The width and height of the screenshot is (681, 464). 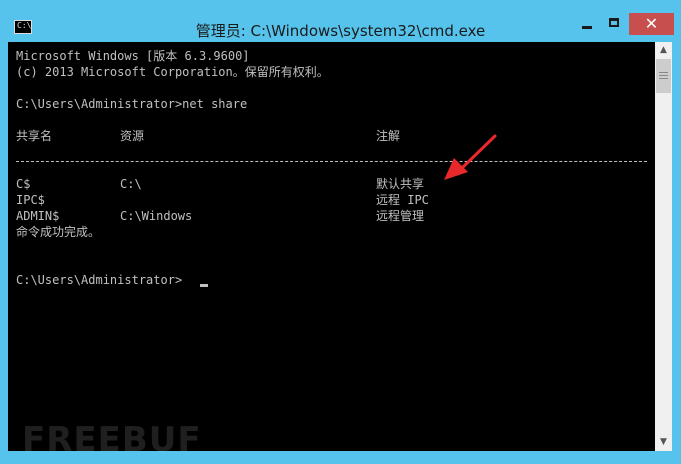 What do you see at coordinates (587, 24) in the screenshot?
I see `minimize-button` at bounding box center [587, 24].